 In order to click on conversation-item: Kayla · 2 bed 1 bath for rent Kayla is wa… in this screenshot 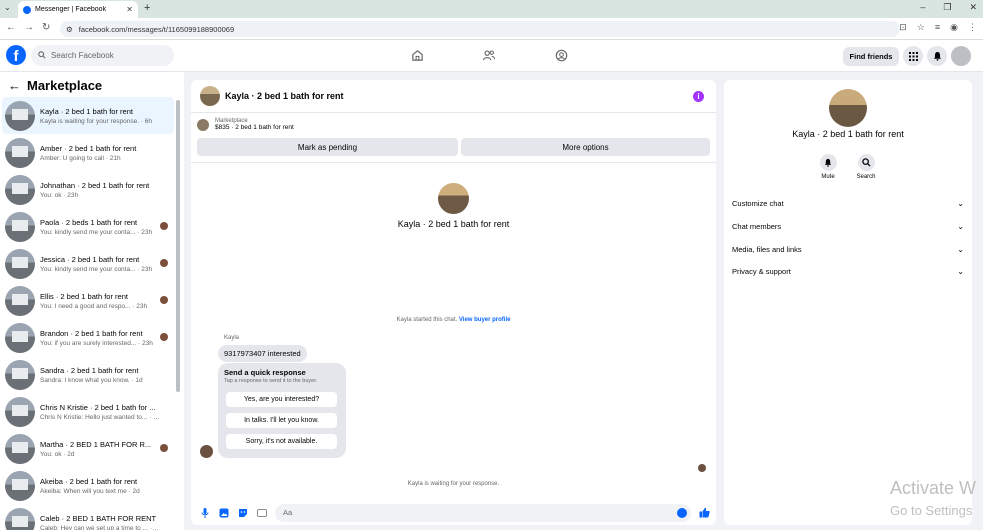, I will do `click(88, 115)`.